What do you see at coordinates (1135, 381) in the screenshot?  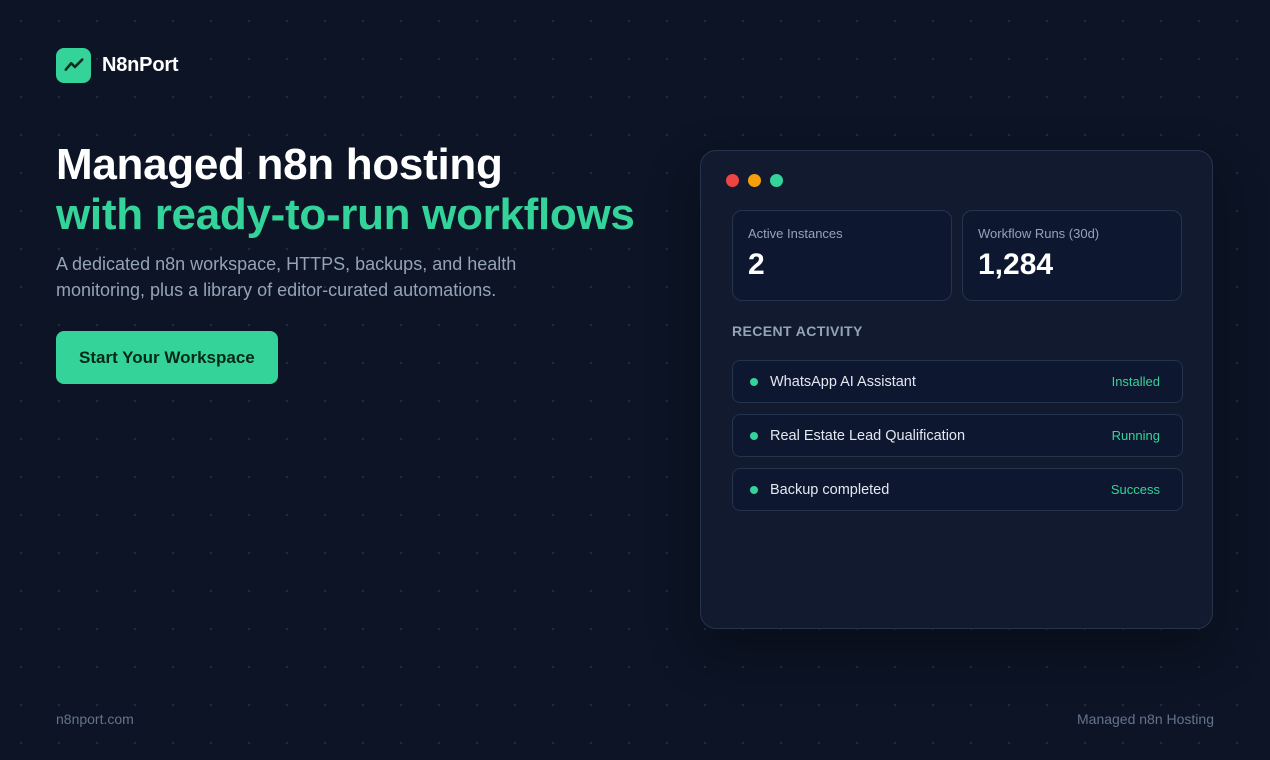 I see `activity-status: Installed` at bounding box center [1135, 381].